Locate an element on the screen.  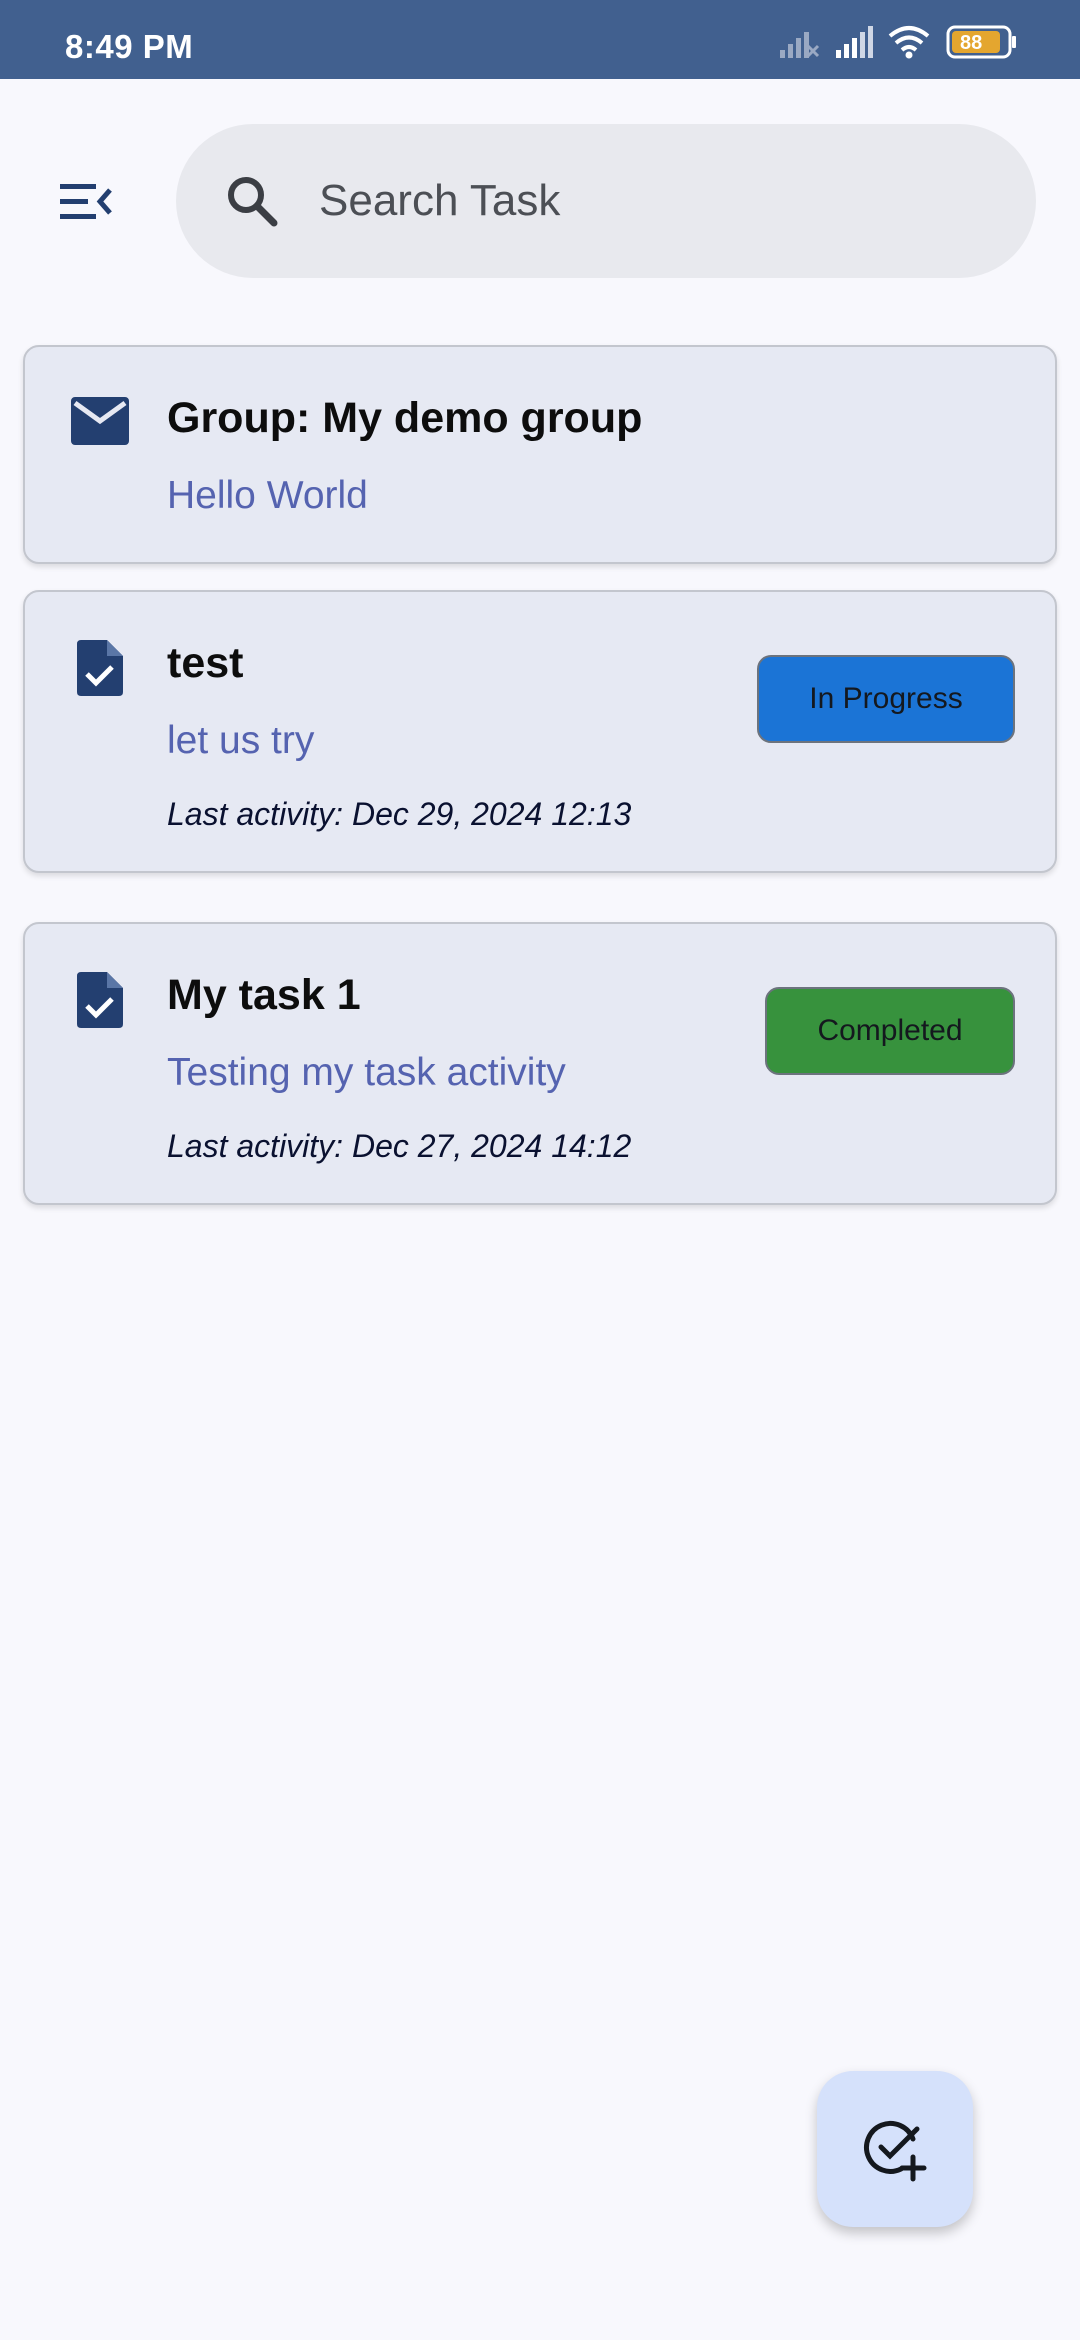
status-time: 8:49 PM is located at coordinates (129, 46).